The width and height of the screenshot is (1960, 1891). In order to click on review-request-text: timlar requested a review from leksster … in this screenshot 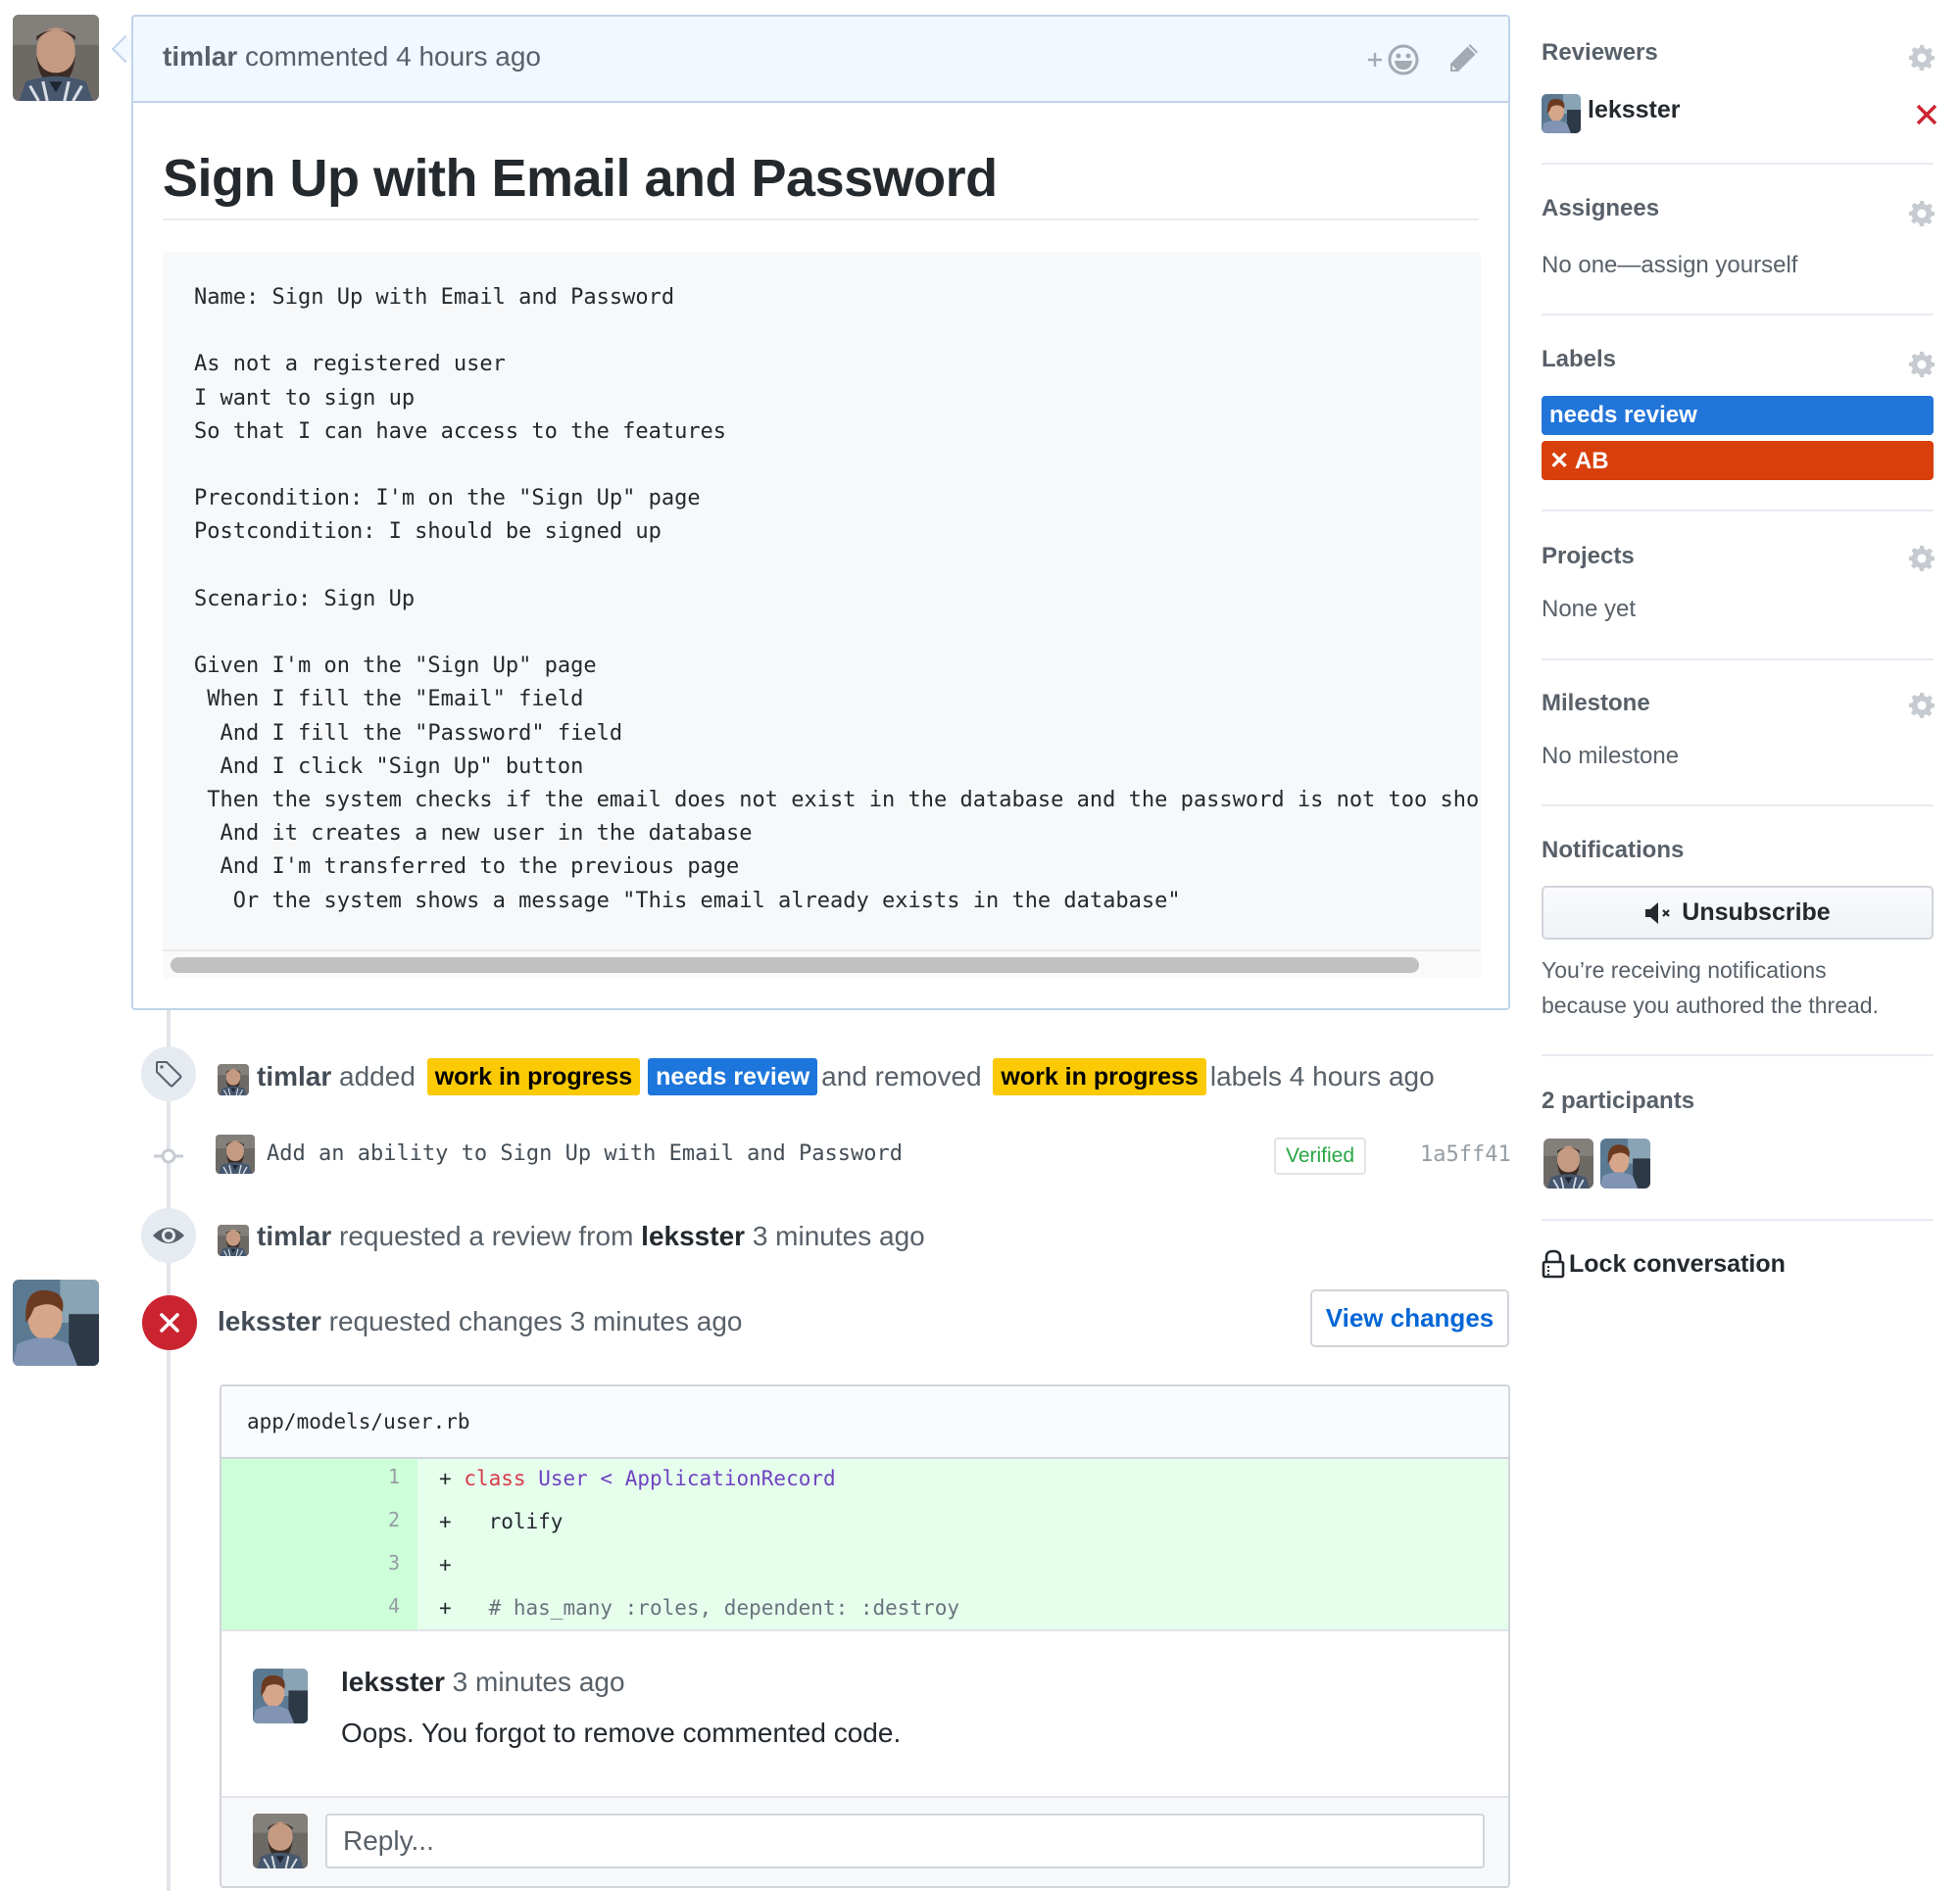, I will do `click(591, 1236)`.